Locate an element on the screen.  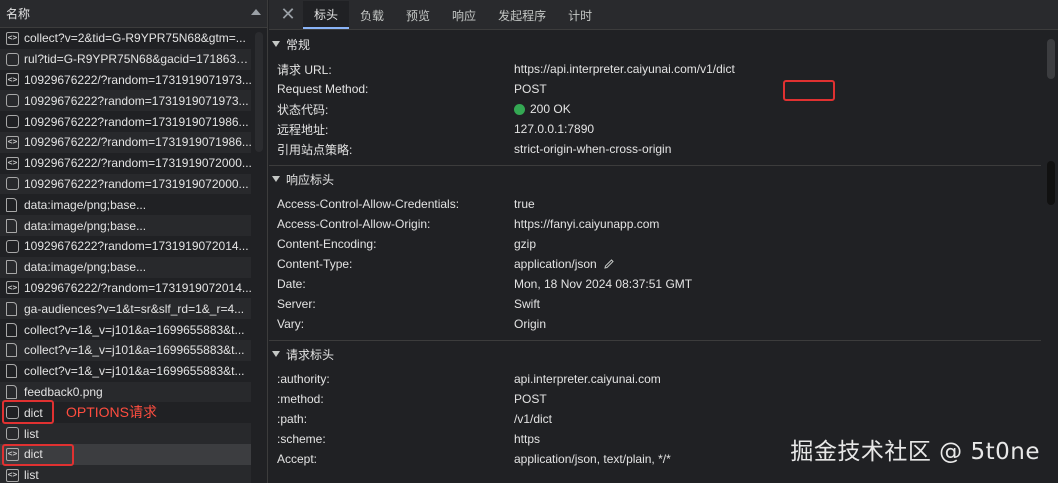
header-value-text: 200 OK is located at coordinates (550, 109).